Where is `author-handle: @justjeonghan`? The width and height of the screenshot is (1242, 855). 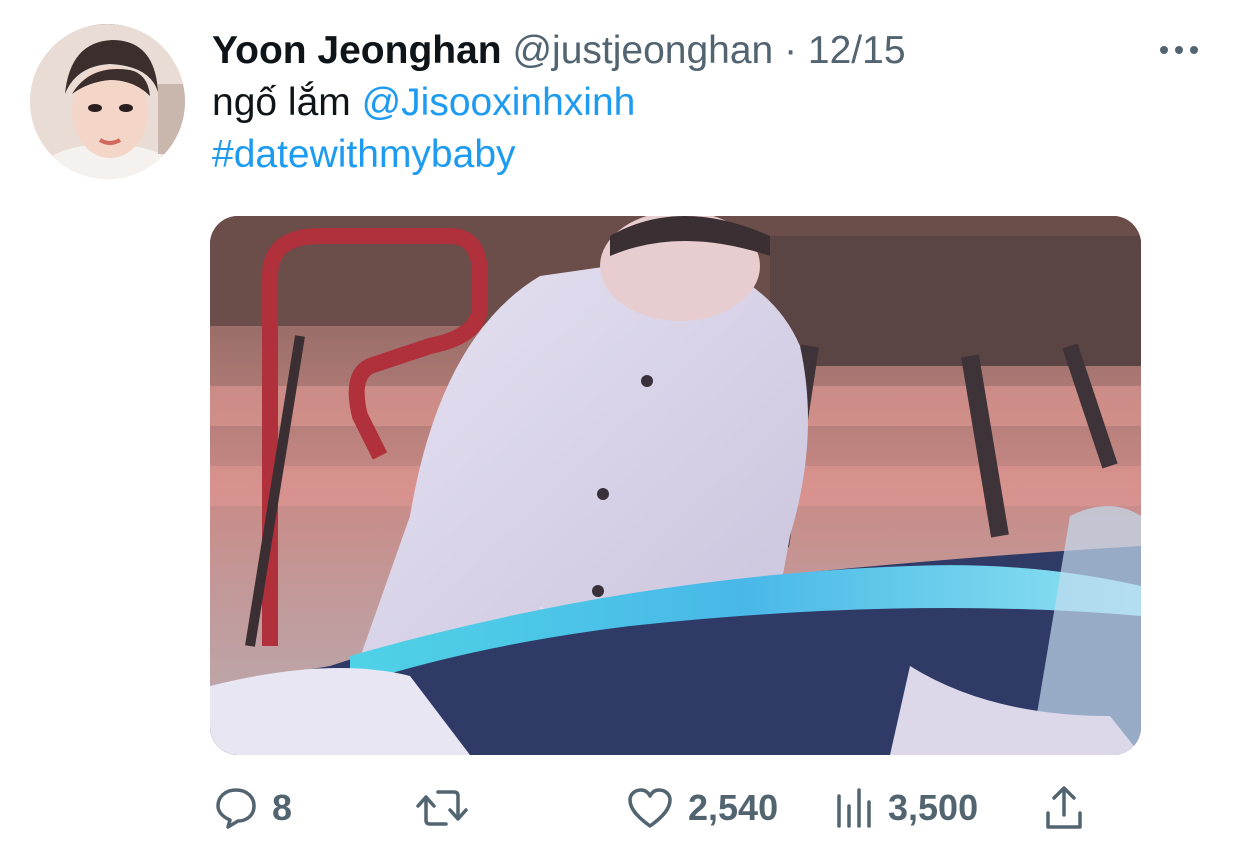
author-handle: @justjeonghan is located at coordinates (642, 50).